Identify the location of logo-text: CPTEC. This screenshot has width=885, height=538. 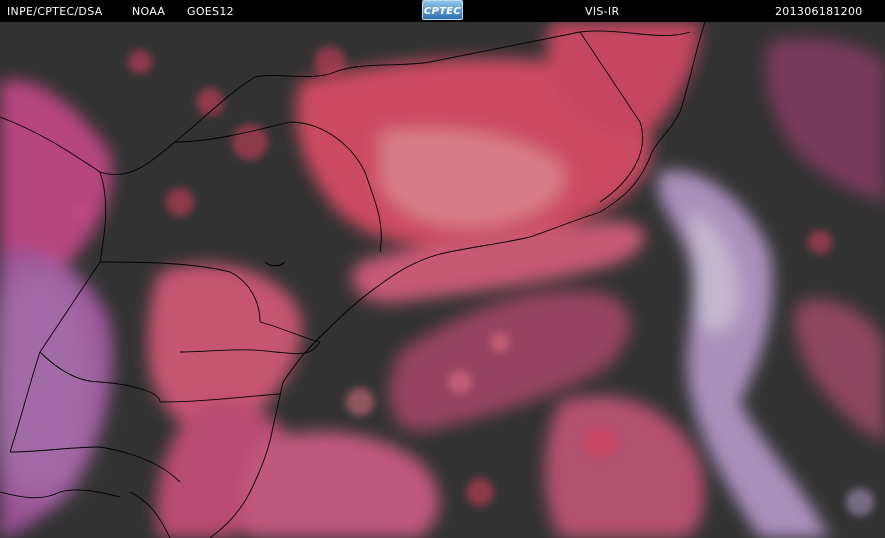
(442, 11).